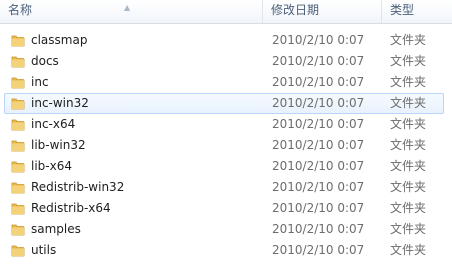 This screenshot has width=452, height=273. I want to click on file-row: Redistrib-win32 2010/2/10 0:07 文件夹, so click(226, 187).